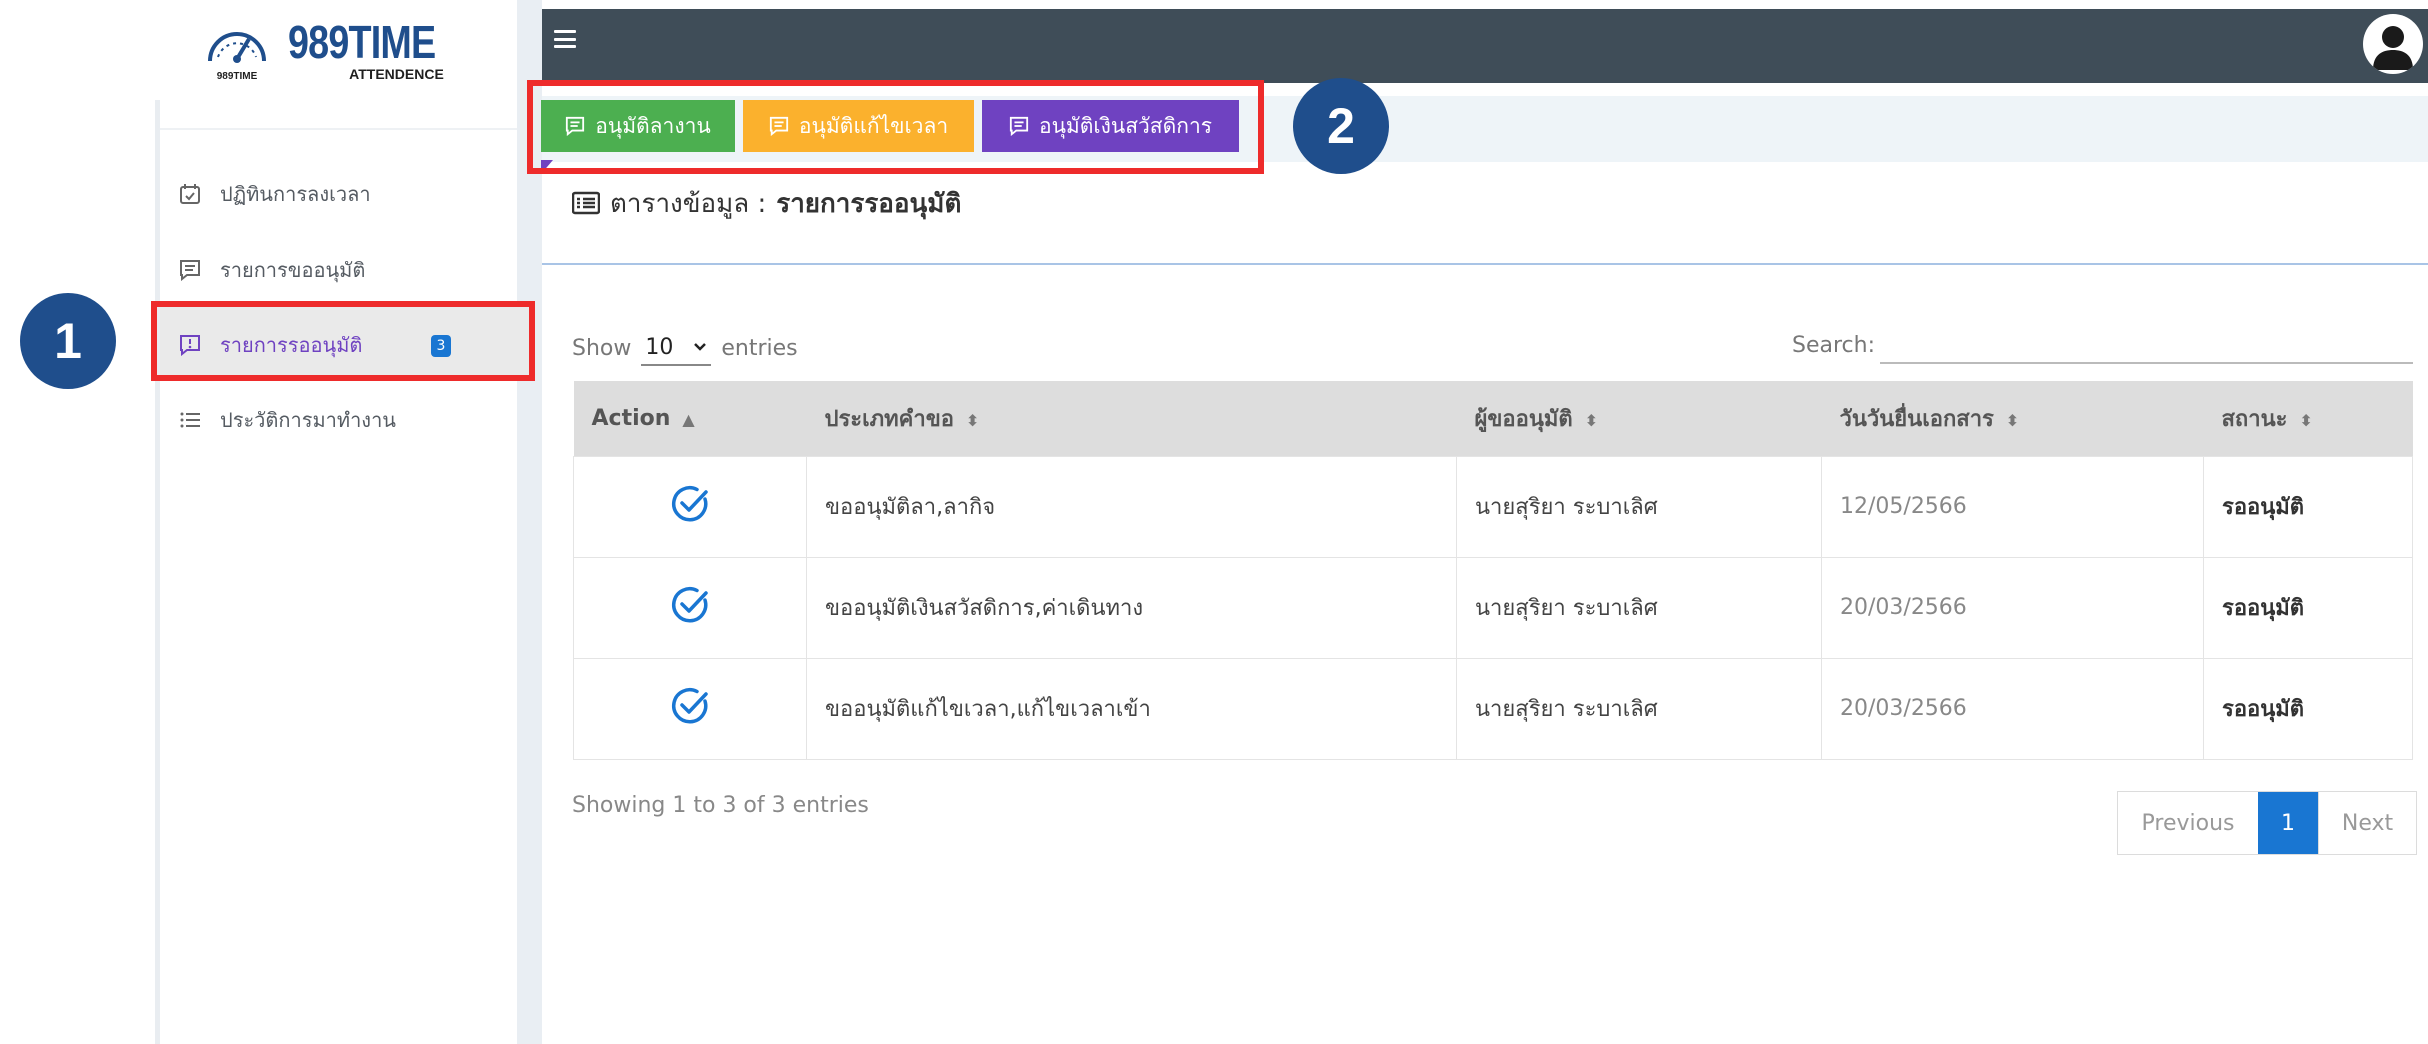 Image resolution: width=2428 pixels, height=1044 pixels. What do you see at coordinates (602, 348) in the screenshot?
I see `show-label: Show` at bounding box center [602, 348].